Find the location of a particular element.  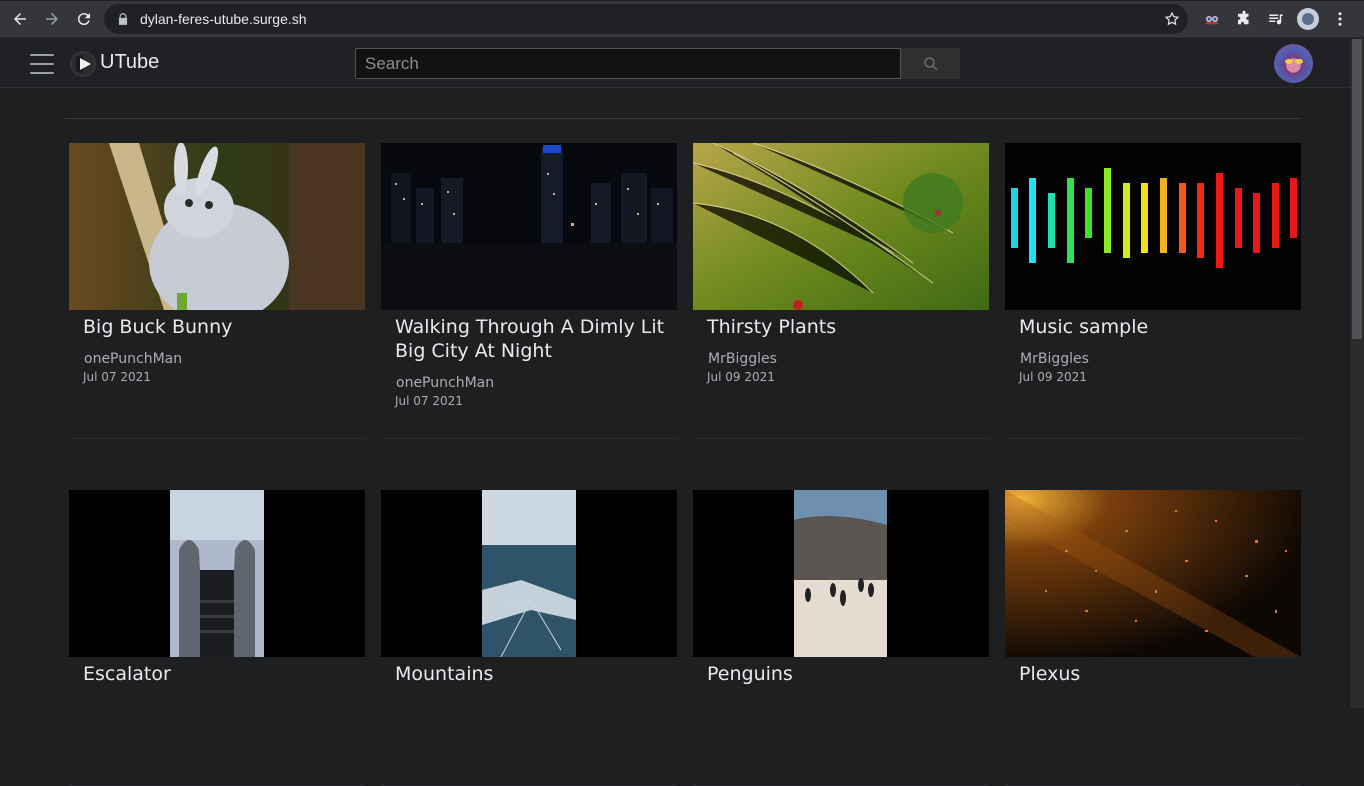

search-bar is located at coordinates (657, 63).